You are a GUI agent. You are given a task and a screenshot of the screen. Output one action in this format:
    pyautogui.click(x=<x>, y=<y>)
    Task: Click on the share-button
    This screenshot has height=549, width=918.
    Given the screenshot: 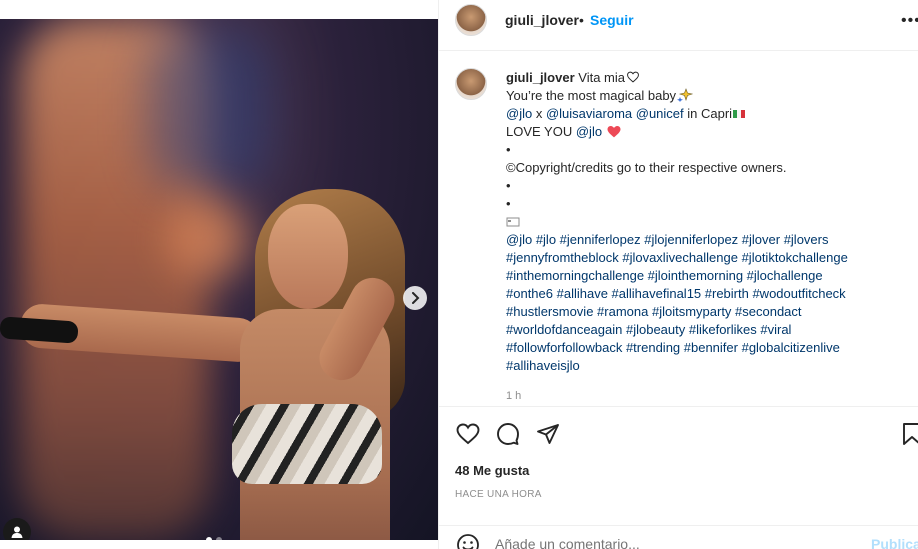 What is the action you would take?
    pyautogui.click(x=548, y=434)
    